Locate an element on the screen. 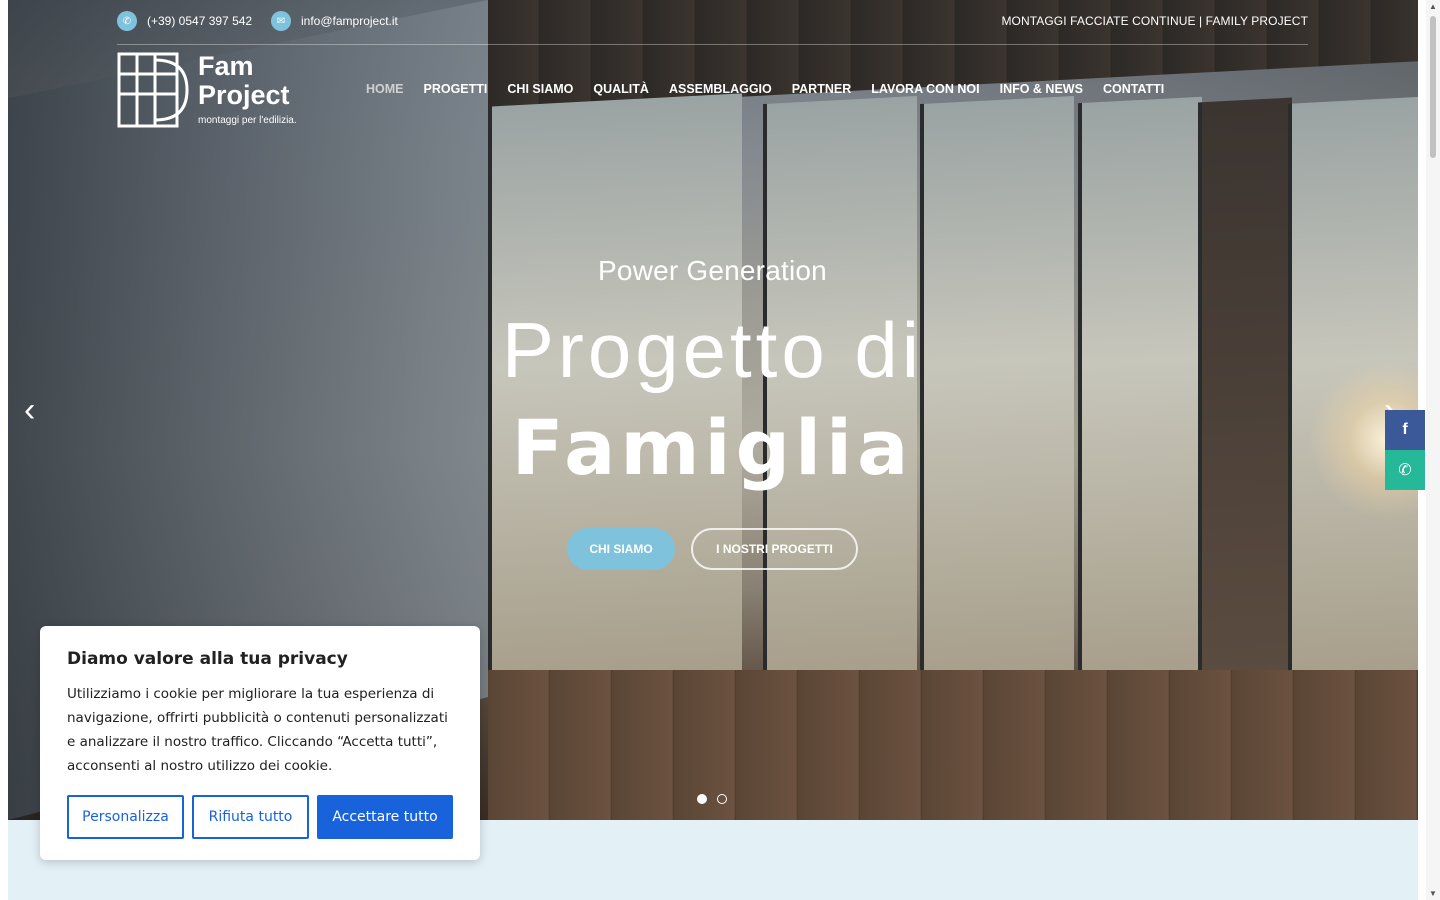 This screenshot has width=1440, height=900. site-logo: Fam Project montaggi per l'edilizia. is located at coordinates (217, 91).